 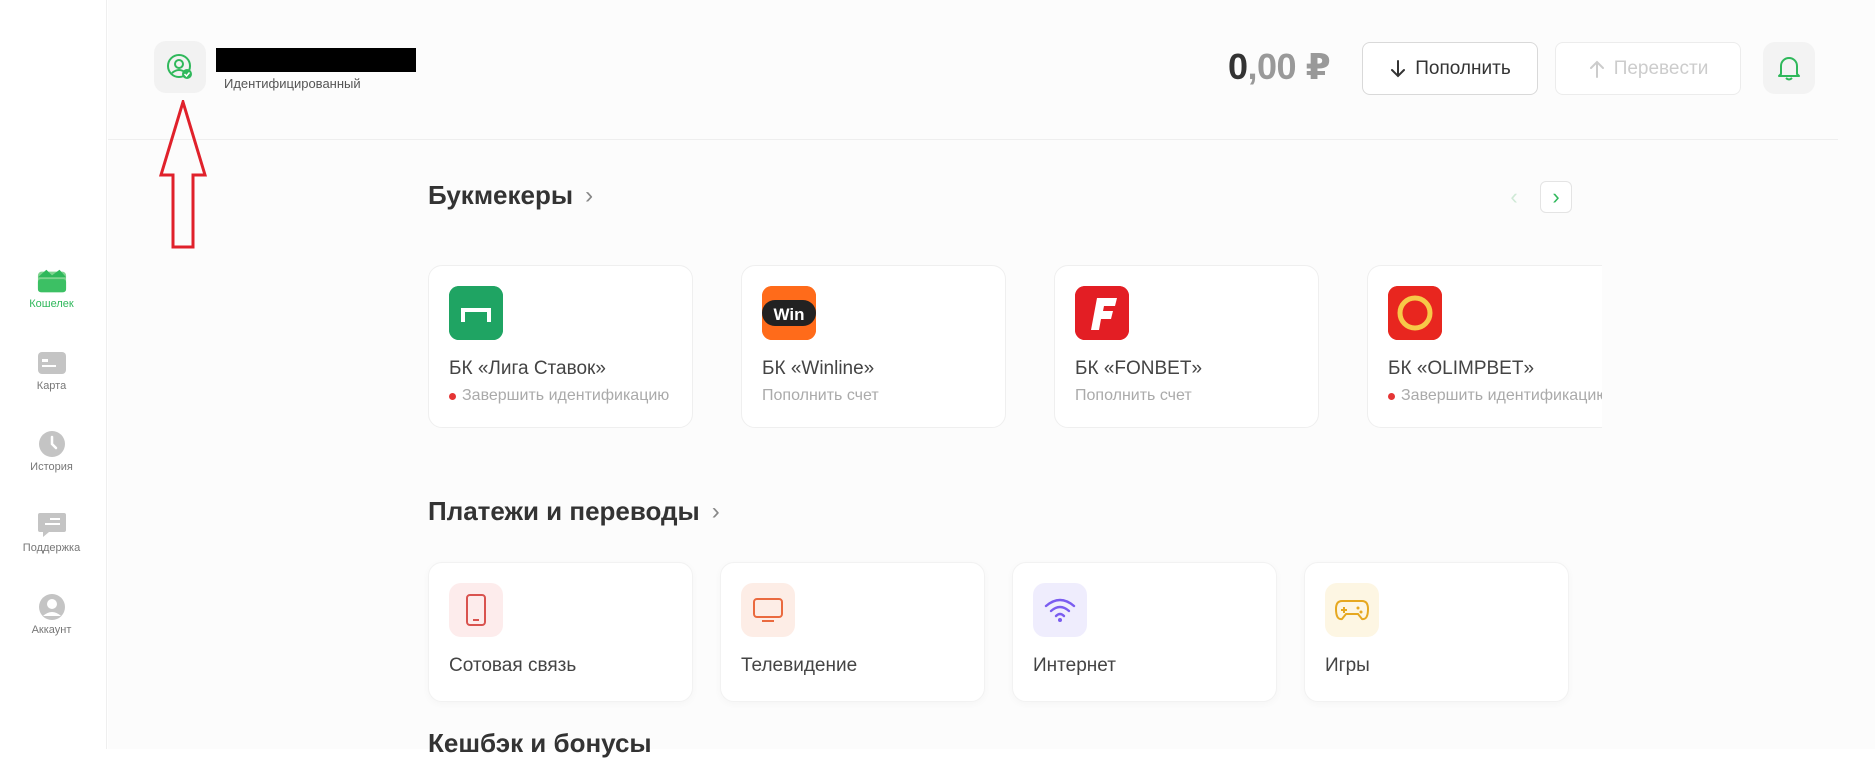 What do you see at coordinates (51, 386) in the screenshot?
I see `sidebar-item-label: Карта` at bounding box center [51, 386].